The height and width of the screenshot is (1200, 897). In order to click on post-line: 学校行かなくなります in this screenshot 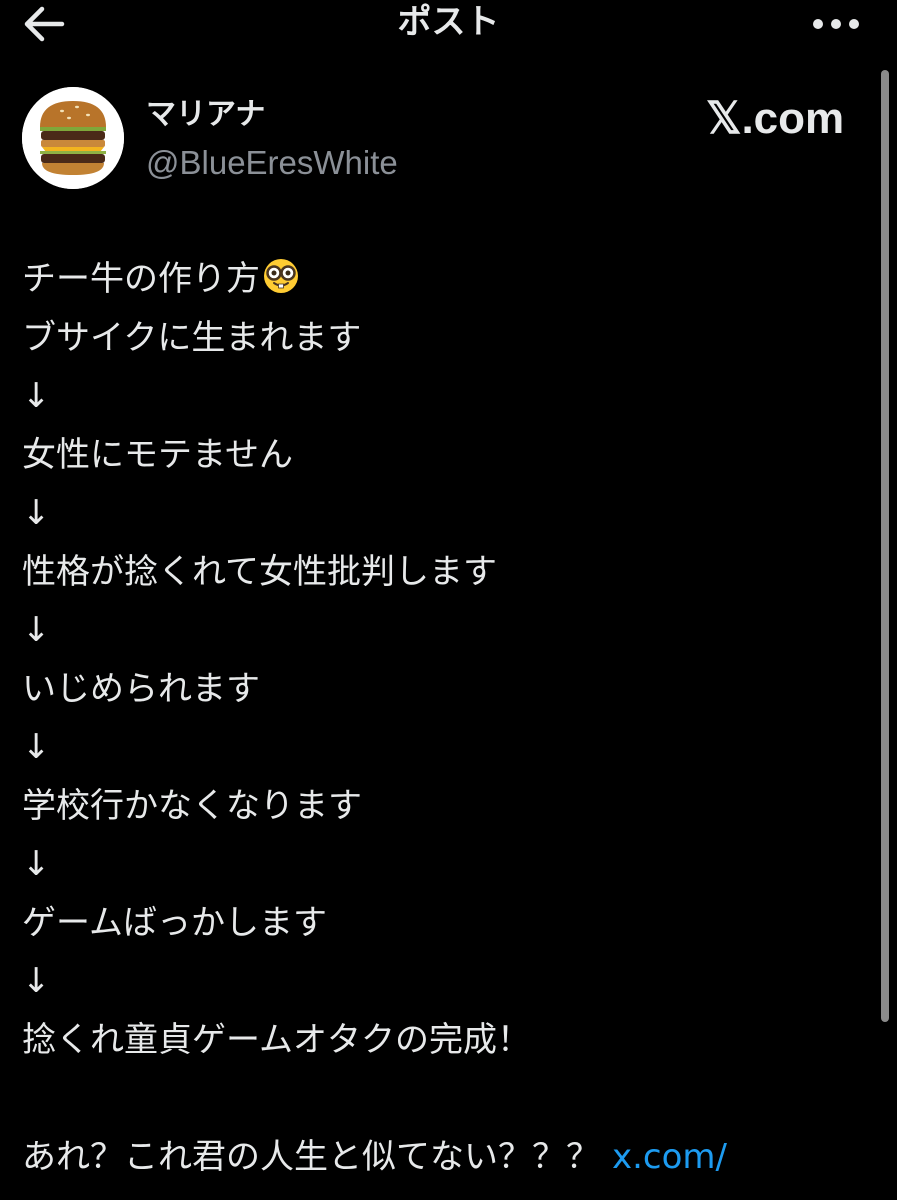, I will do `click(192, 805)`.